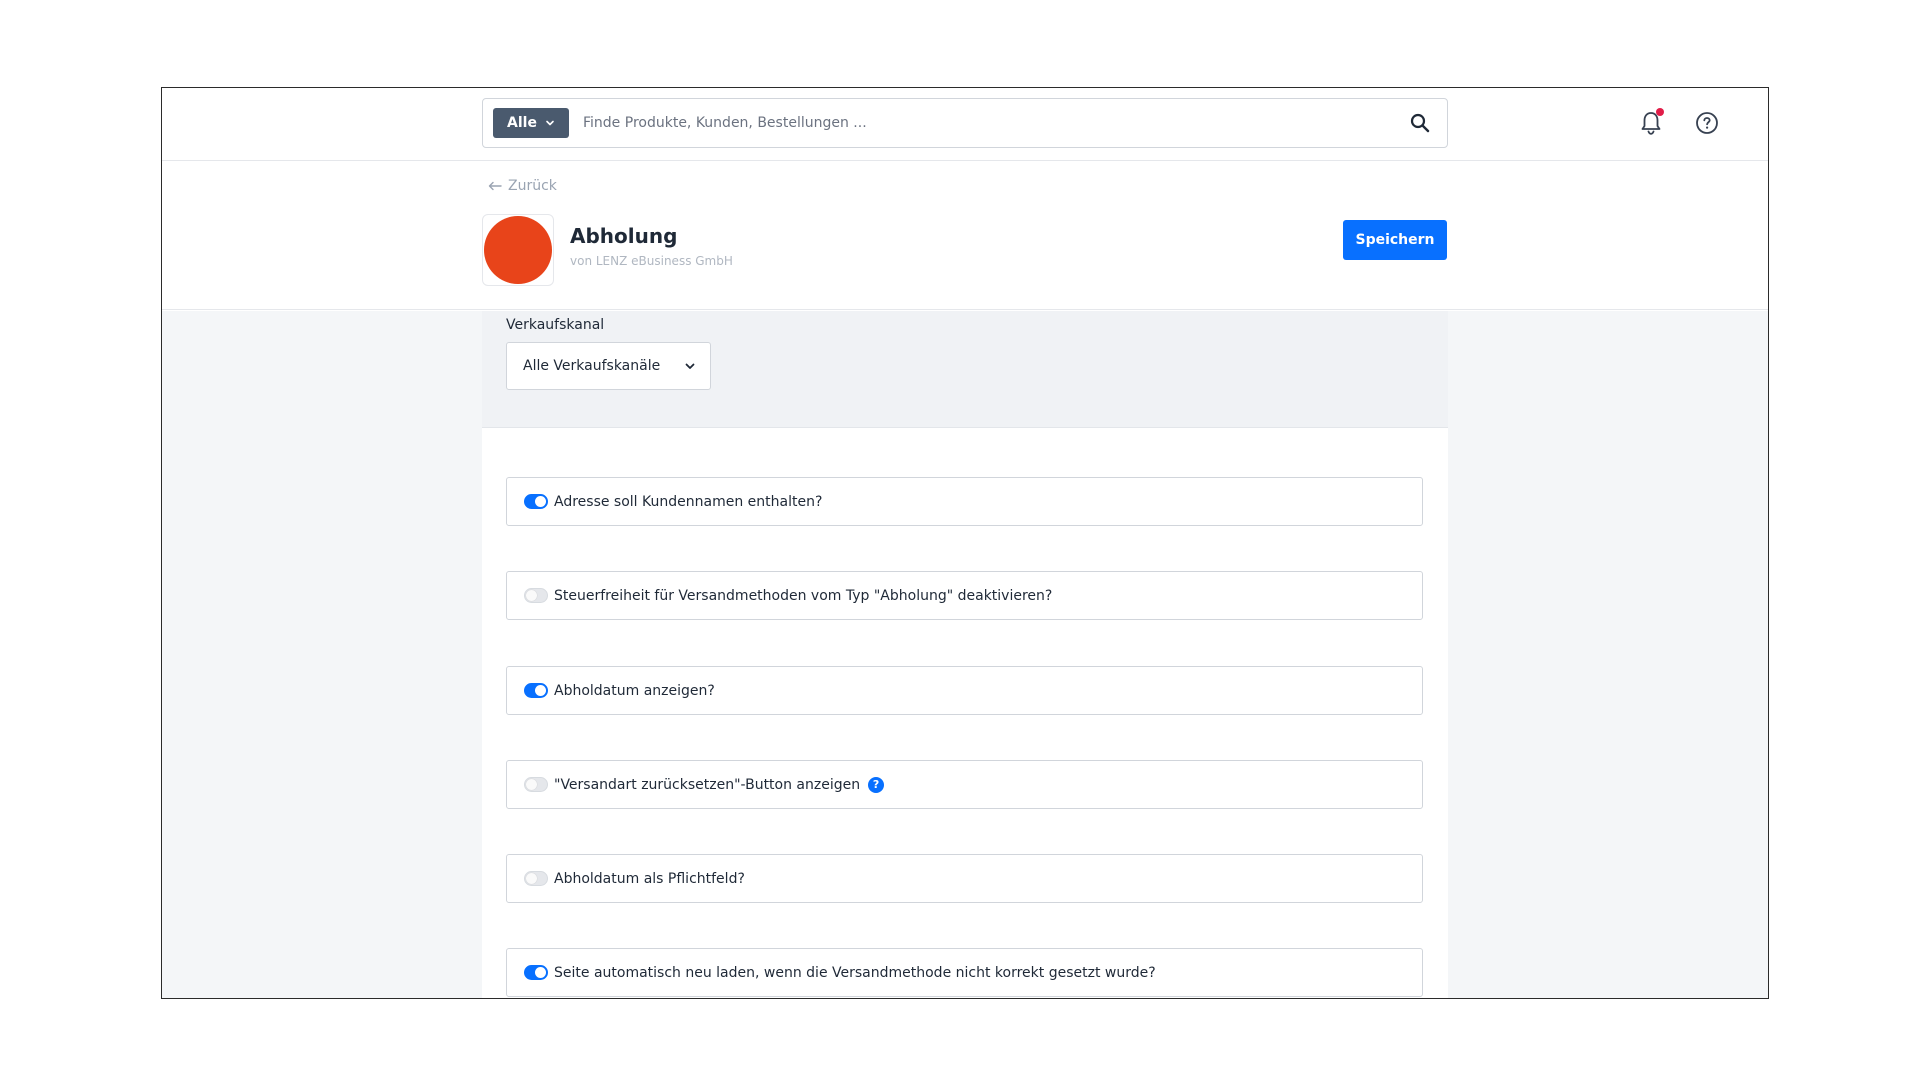  Describe the element at coordinates (555, 325) in the screenshot. I see `sales-channel-label: Verkaufskanal` at that location.